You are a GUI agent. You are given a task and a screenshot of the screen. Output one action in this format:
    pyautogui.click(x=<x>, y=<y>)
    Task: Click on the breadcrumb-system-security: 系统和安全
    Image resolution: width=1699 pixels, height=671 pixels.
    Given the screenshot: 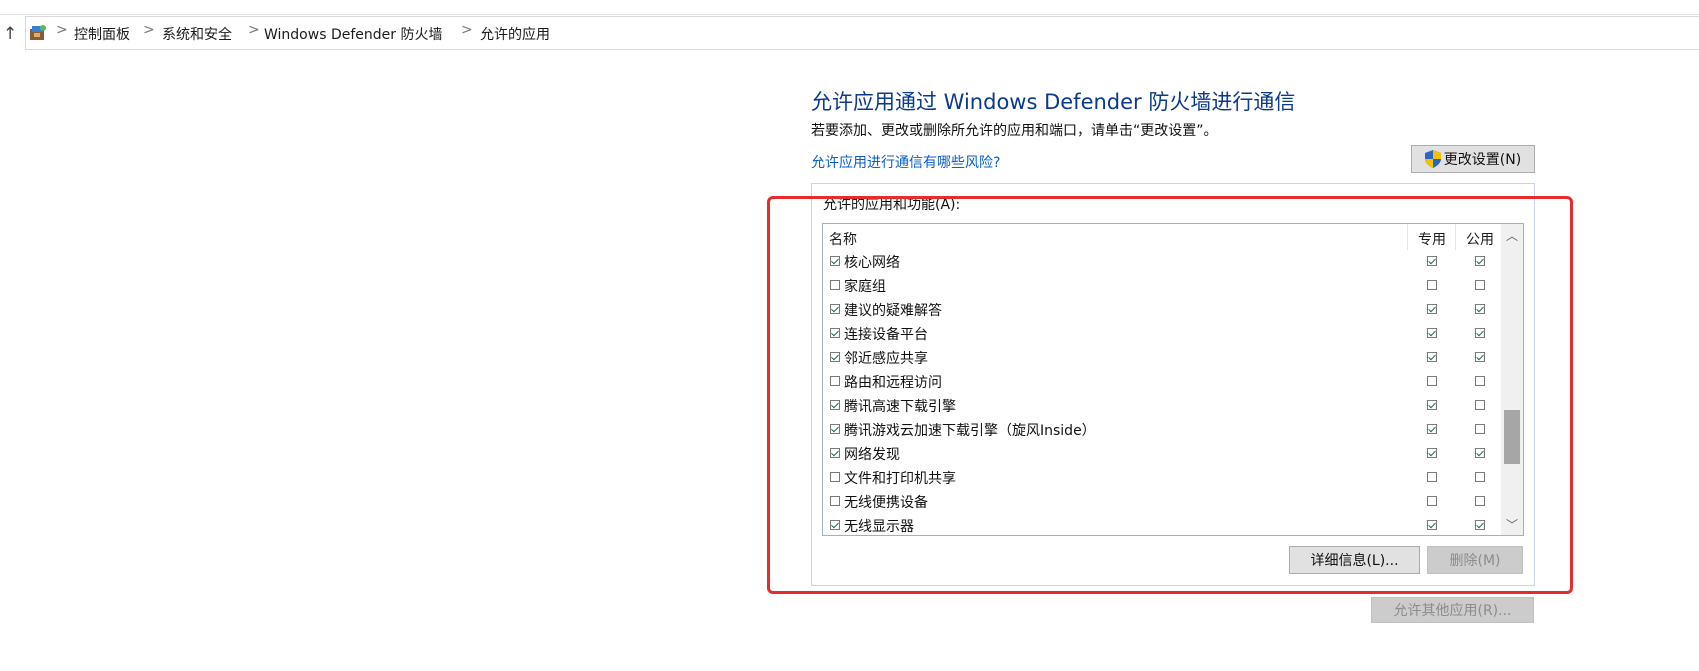 What is the action you would take?
    pyautogui.click(x=197, y=34)
    